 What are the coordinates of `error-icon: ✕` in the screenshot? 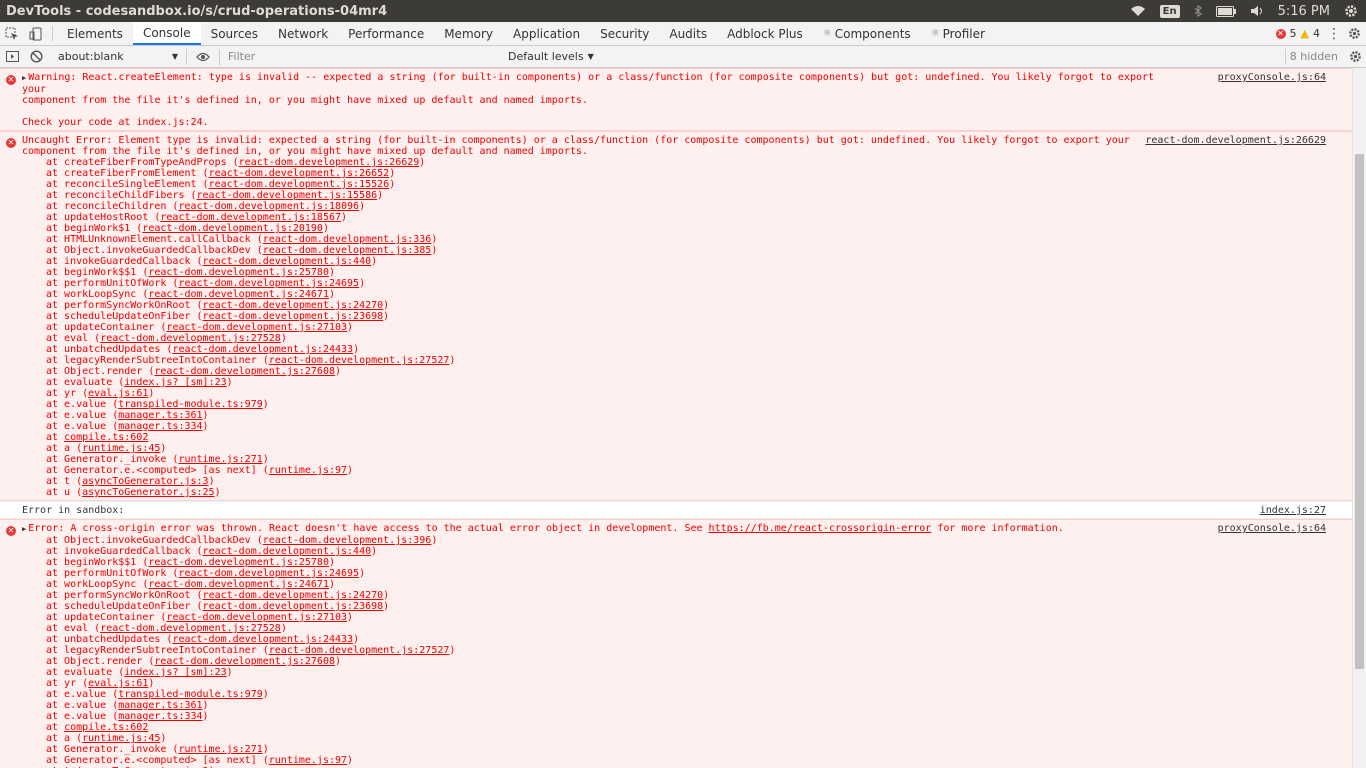 It's located at (11, 143).